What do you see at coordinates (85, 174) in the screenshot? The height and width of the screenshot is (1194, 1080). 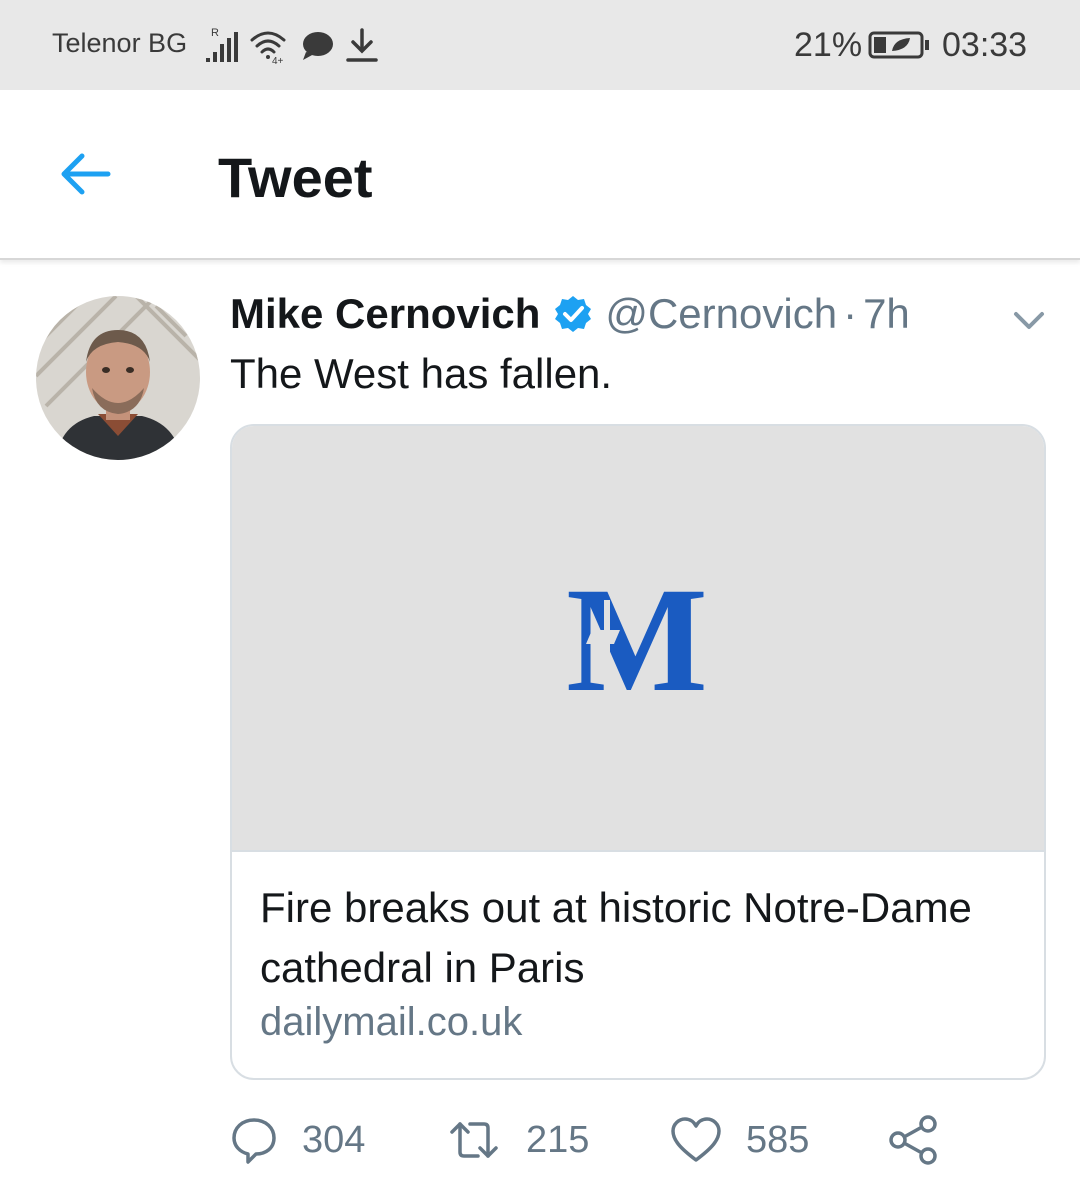 I see `back-arrow-icon` at bounding box center [85, 174].